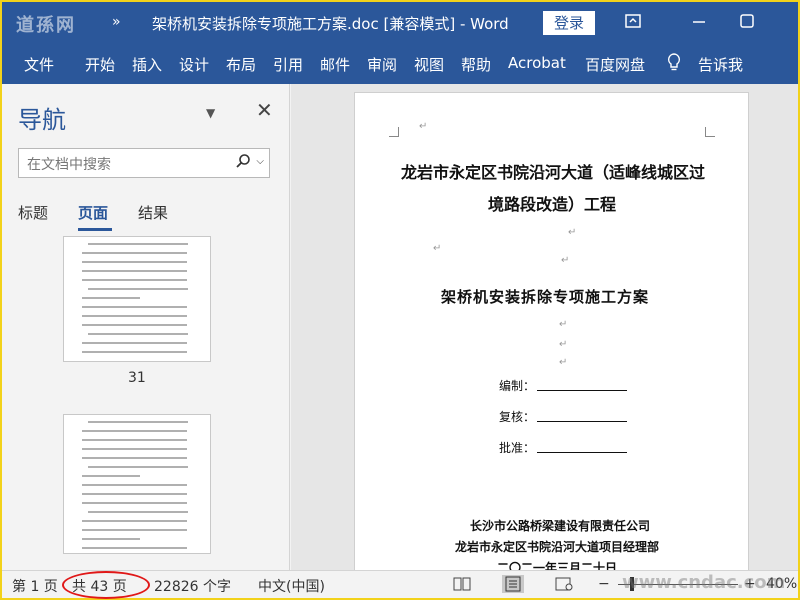 The width and height of the screenshot is (800, 600). I want to click on window-title: 架桥机安装拆除专项施工方案.doc [兼容模式] - Word, so click(330, 24).